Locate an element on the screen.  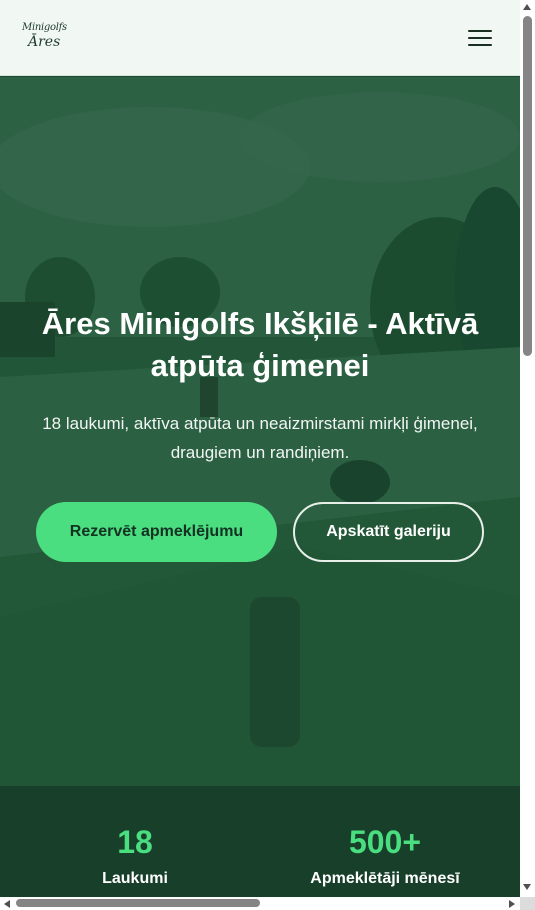
scroll-right-arrow-icon is located at coordinates (512, 904).